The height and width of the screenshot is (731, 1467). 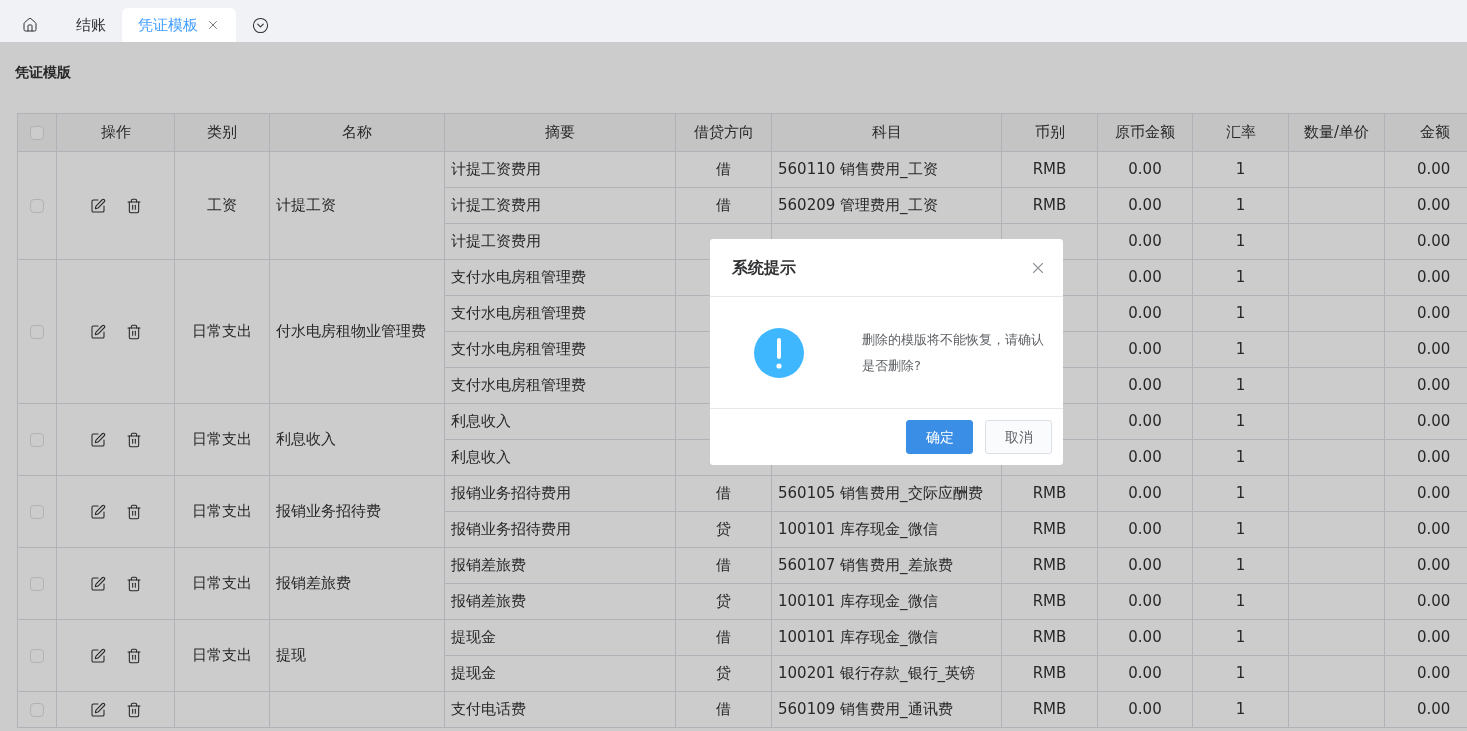 What do you see at coordinates (764, 267) in the screenshot?
I see `dialog-title: 系统提示` at bounding box center [764, 267].